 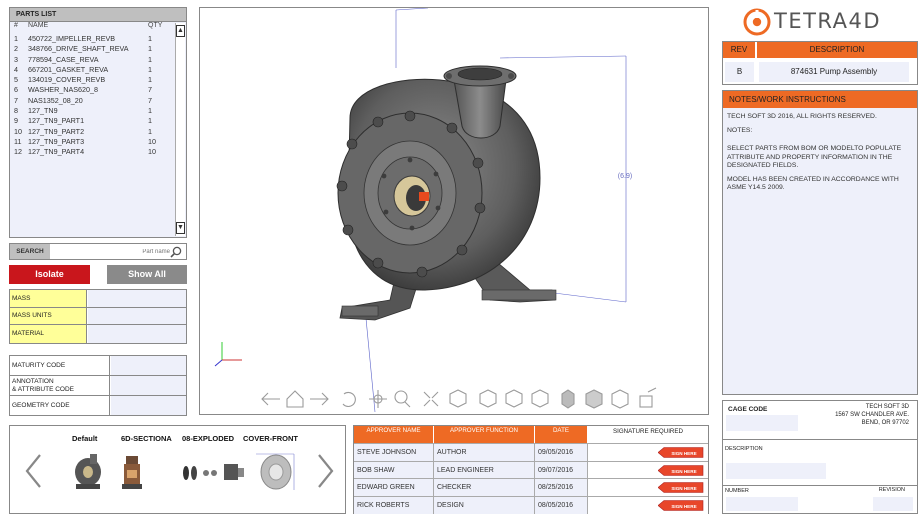 I want to click on next-view-icon, so click(x=326, y=471).